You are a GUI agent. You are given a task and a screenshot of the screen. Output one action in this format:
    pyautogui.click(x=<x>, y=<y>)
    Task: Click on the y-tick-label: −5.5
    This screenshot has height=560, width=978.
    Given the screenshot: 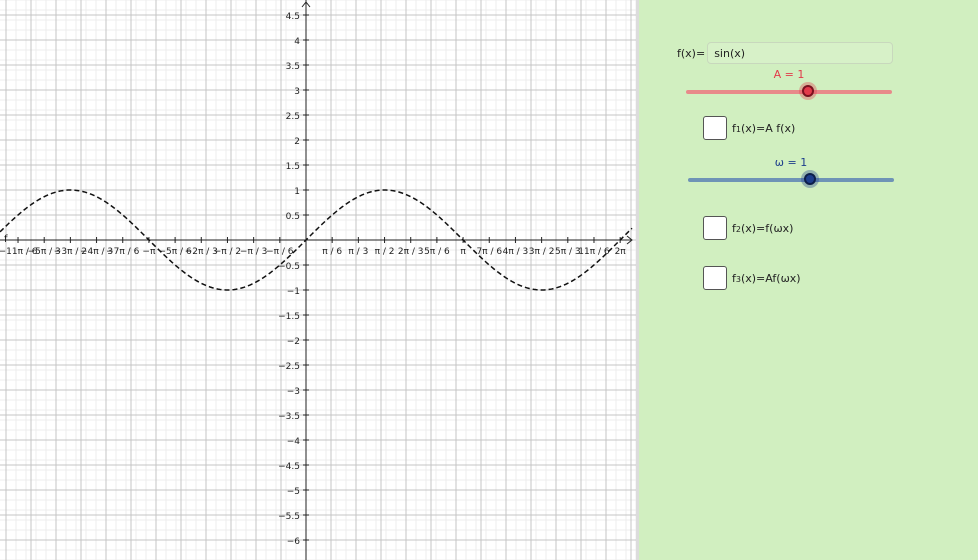 What is the action you would take?
    pyautogui.click(x=289, y=517)
    